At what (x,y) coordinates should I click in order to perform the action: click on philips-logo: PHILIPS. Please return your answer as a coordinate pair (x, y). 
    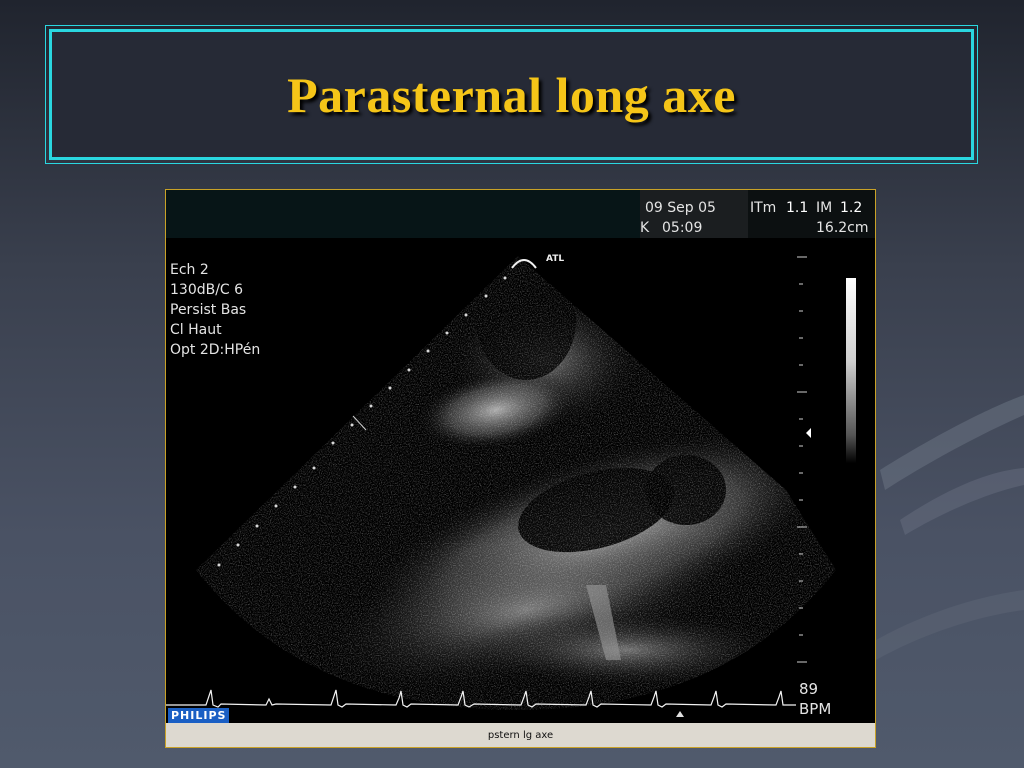
    Looking at the image, I should click on (199, 715).